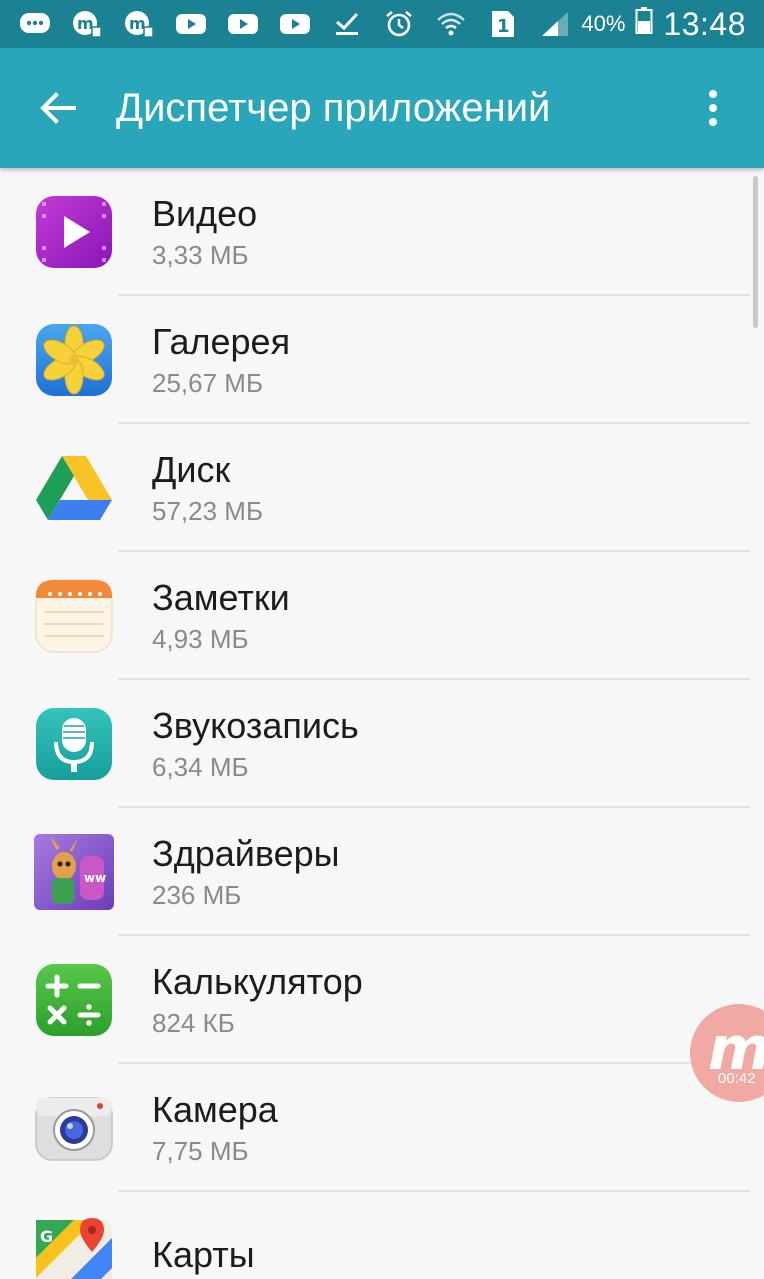 The image size is (764, 1279). I want to click on app-size: 4,93 МБ, so click(200, 639).